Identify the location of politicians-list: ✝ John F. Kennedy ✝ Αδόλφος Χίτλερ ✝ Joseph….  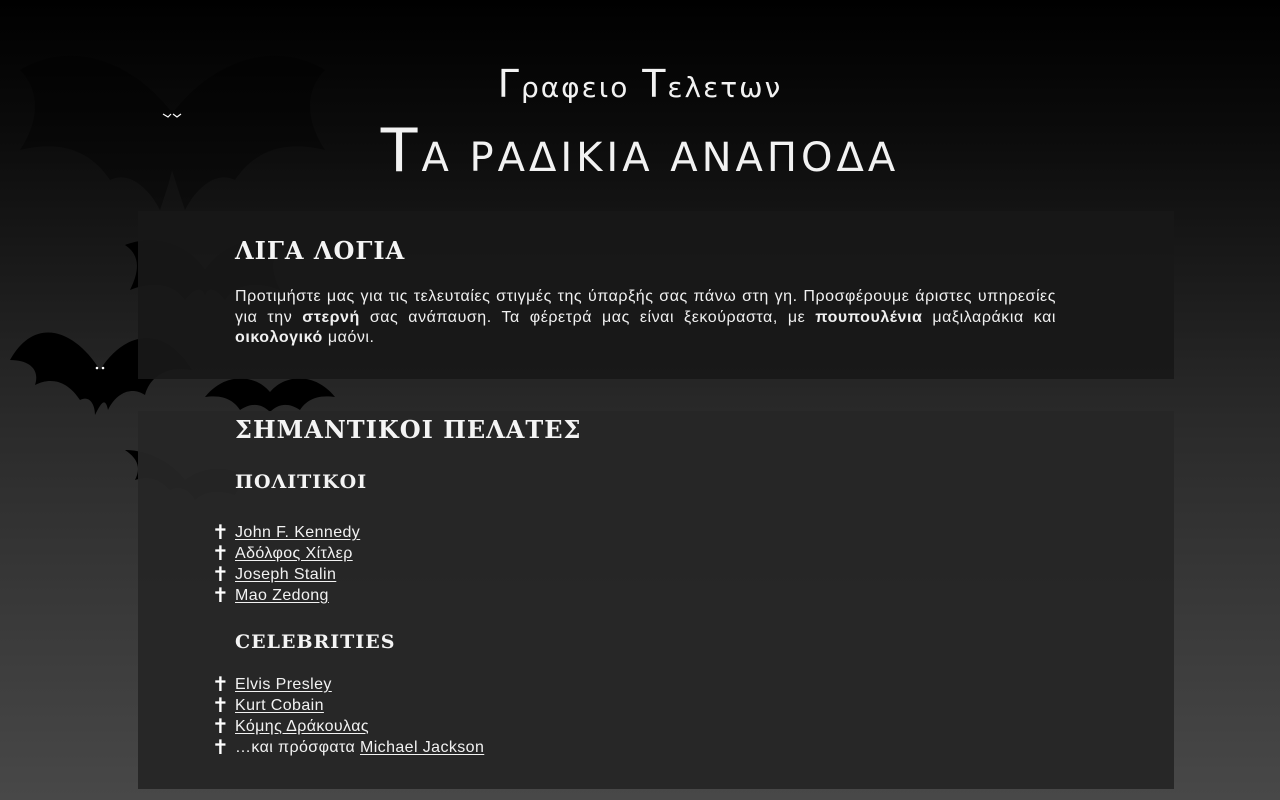
(286, 564).